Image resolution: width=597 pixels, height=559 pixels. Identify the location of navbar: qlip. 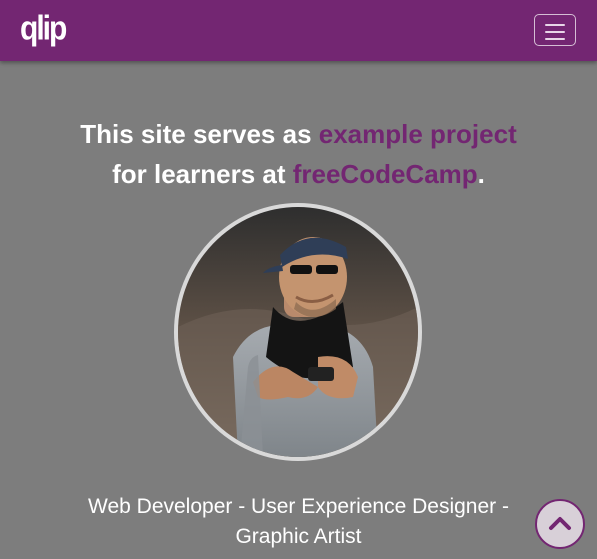
(298, 30).